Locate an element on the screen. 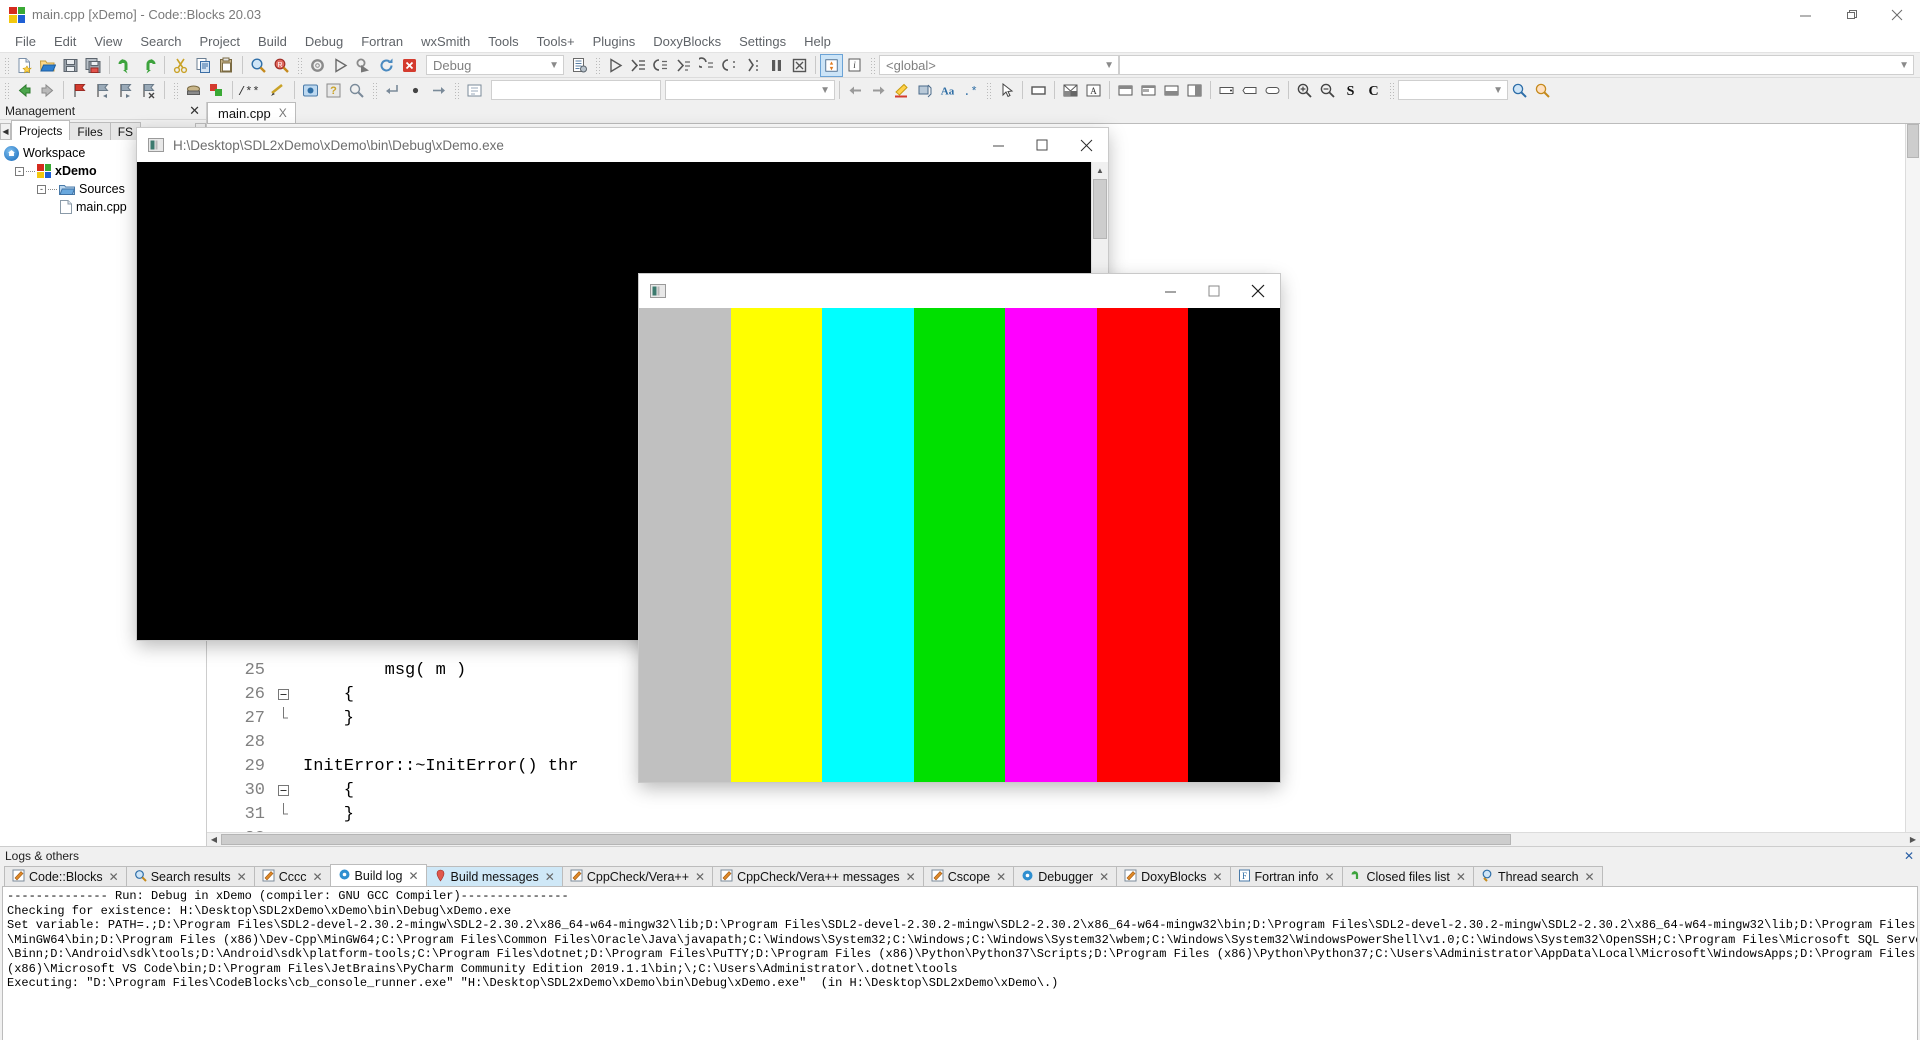 This screenshot has width=1920, height=1040. layout-top-icon is located at coordinates (1125, 90).